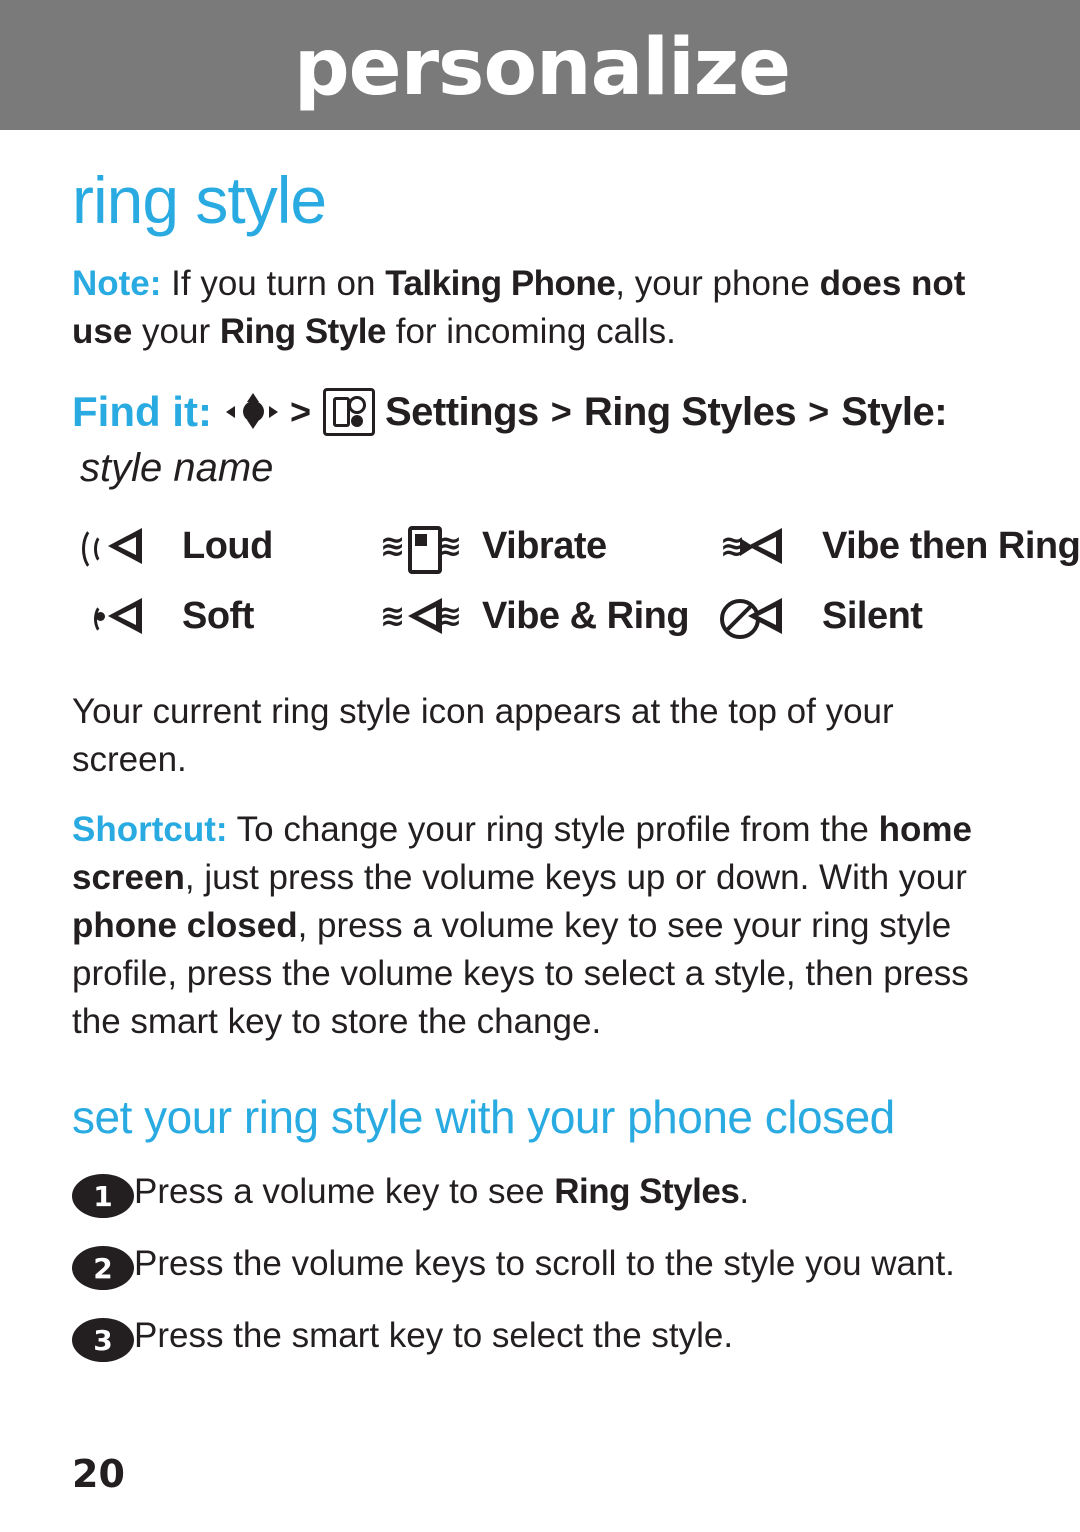 The image size is (1080, 1532). I want to click on speaker-loud-icon, so click(120, 546).